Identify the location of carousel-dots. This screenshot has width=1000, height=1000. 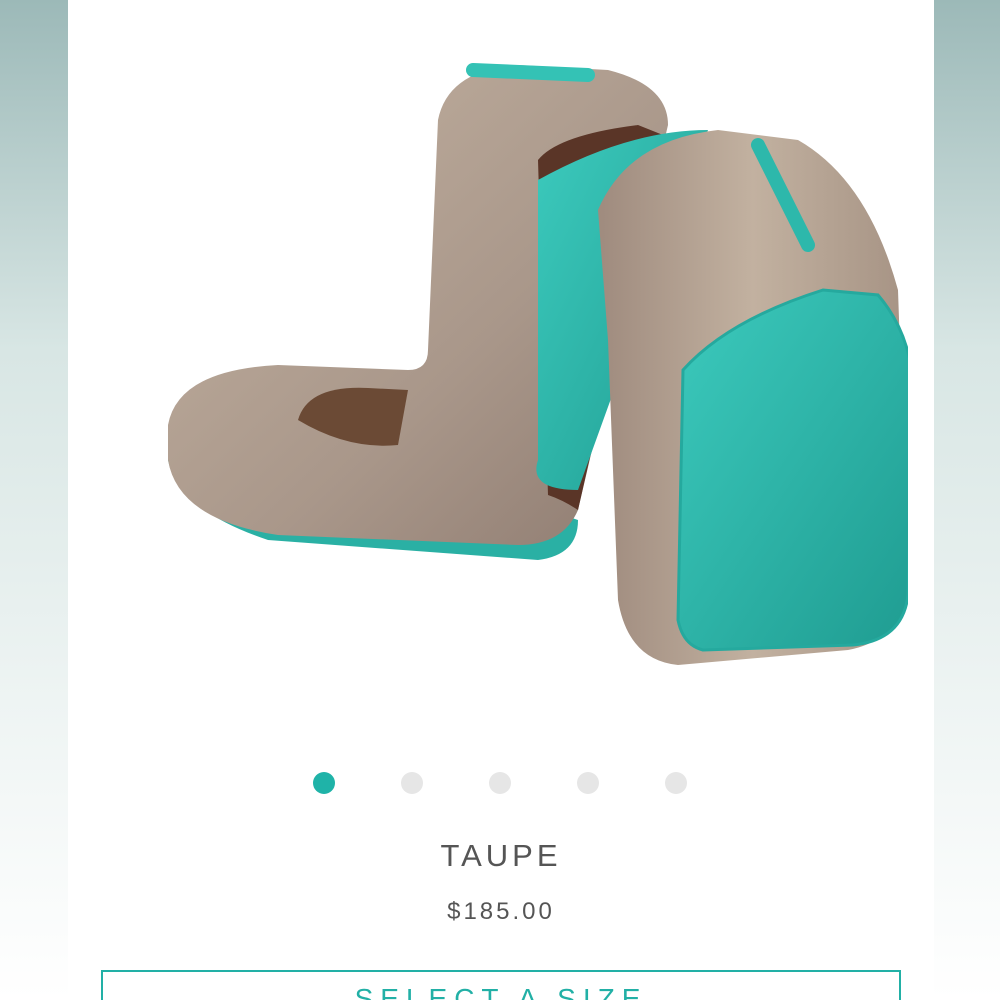
(501, 783).